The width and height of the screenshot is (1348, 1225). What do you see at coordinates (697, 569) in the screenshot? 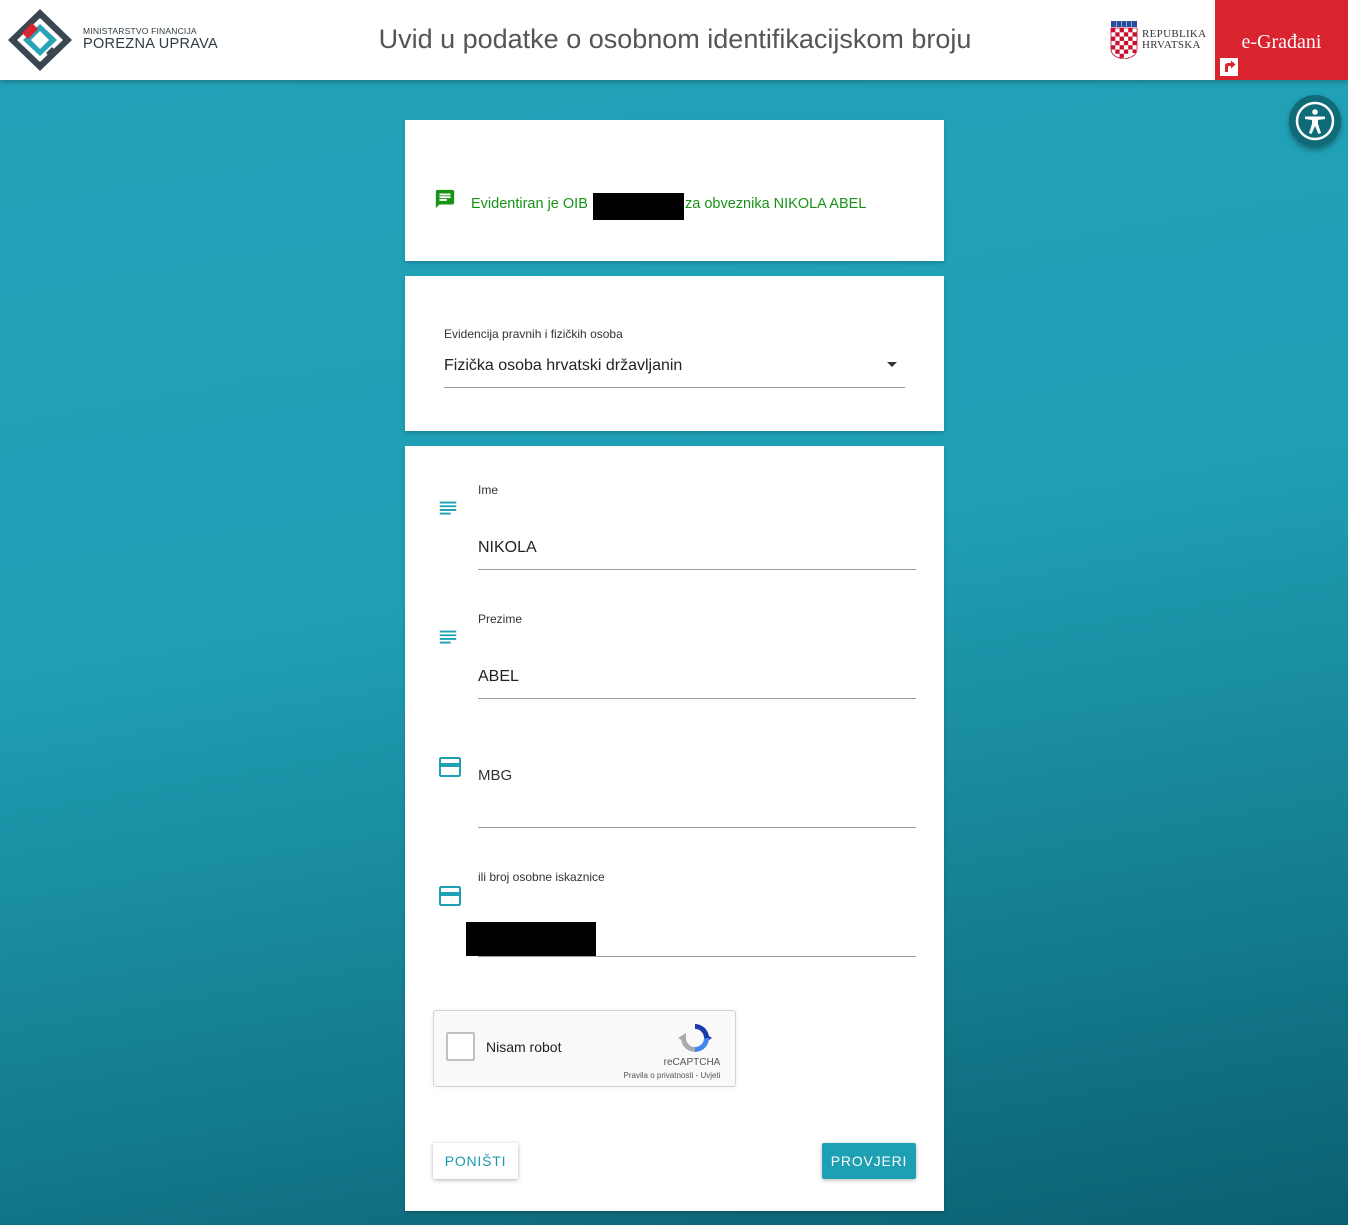
I see `first-name-underline` at bounding box center [697, 569].